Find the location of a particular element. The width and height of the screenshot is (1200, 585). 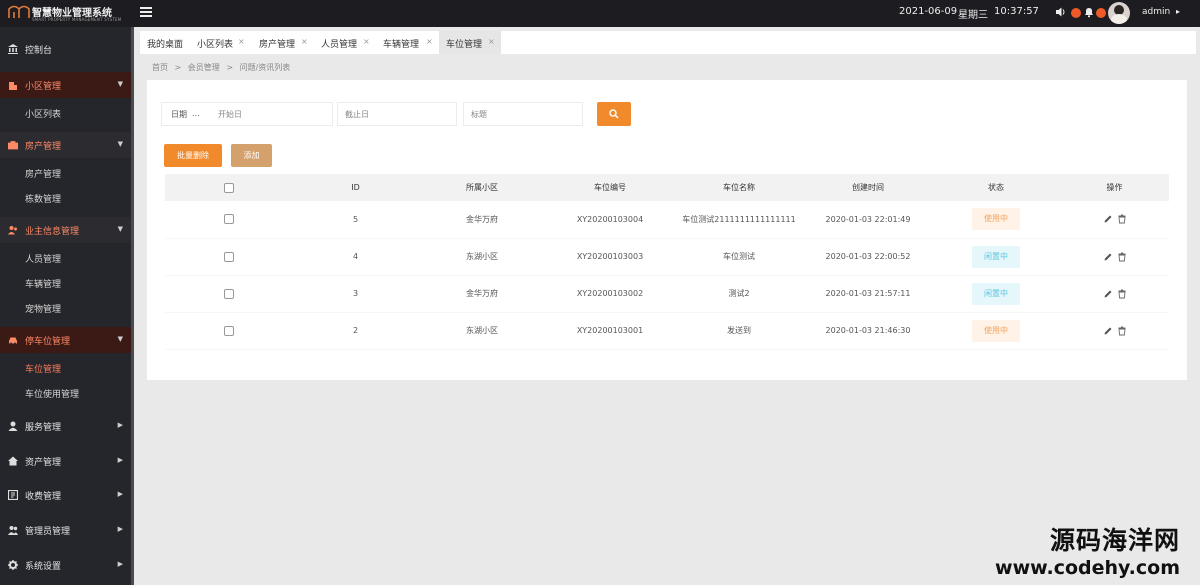

title-field is located at coordinates (523, 114).